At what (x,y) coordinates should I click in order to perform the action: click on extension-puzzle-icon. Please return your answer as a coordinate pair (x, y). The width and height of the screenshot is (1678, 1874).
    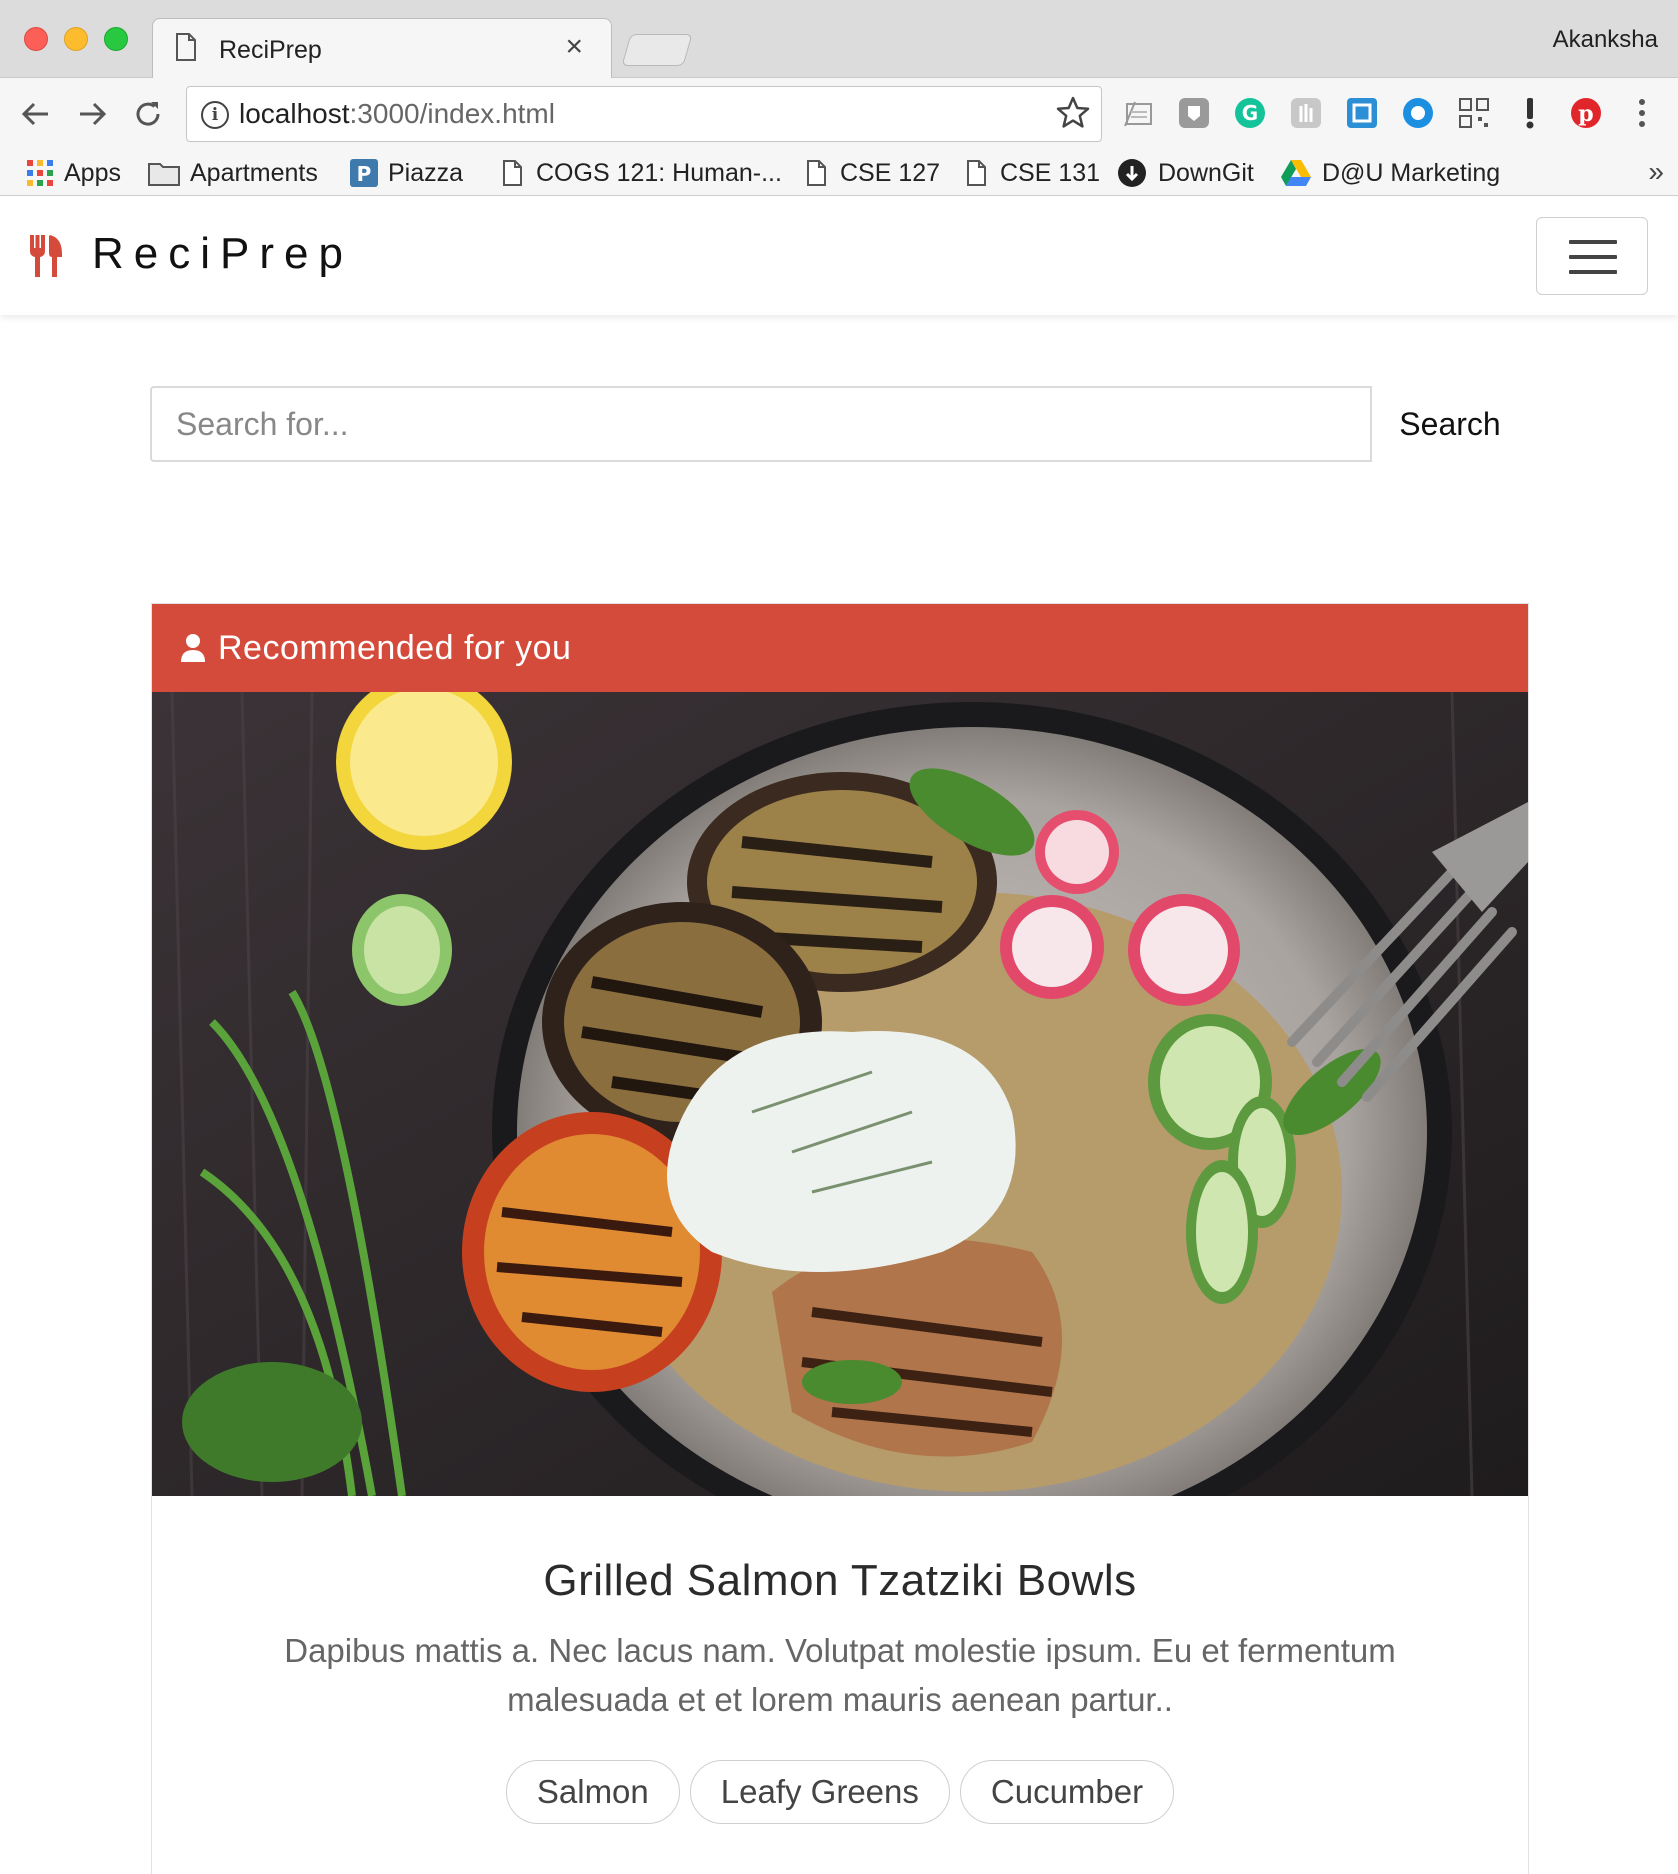
    Looking at the image, I should click on (1362, 113).